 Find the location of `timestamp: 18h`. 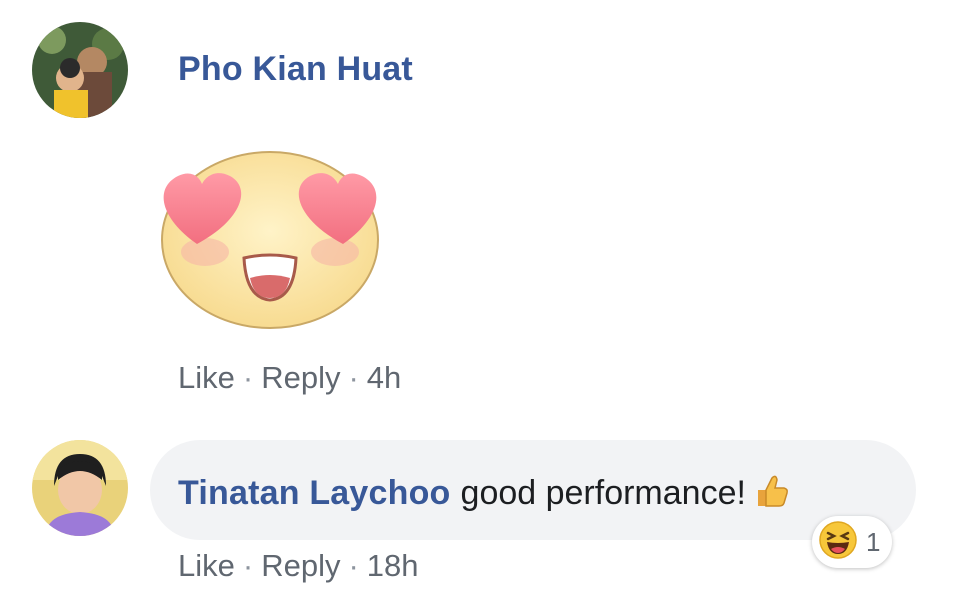

timestamp: 18h is located at coordinates (393, 565).